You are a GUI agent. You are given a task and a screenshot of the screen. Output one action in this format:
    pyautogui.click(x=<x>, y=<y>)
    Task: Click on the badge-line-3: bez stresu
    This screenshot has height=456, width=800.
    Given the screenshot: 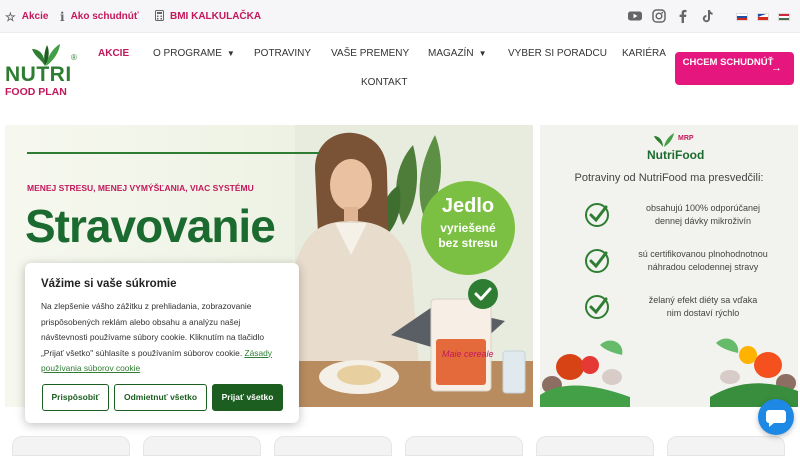 What is the action you would take?
    pyautogui.click(x=468, y=243)
    